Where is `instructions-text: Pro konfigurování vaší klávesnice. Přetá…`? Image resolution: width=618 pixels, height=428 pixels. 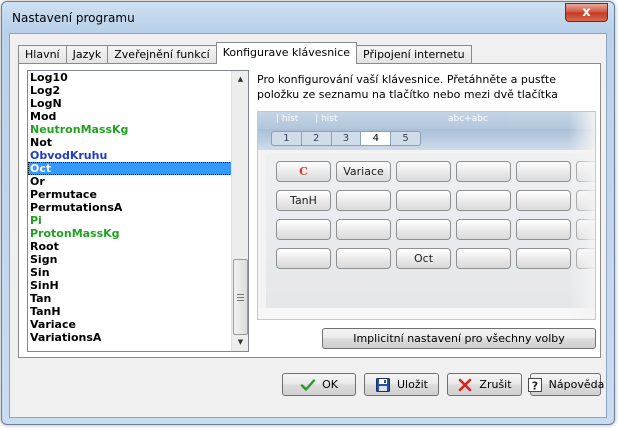
instructions-text: Pro konfigurování vaší klávesnice. Přetá… is located at coordinates (407, 87).